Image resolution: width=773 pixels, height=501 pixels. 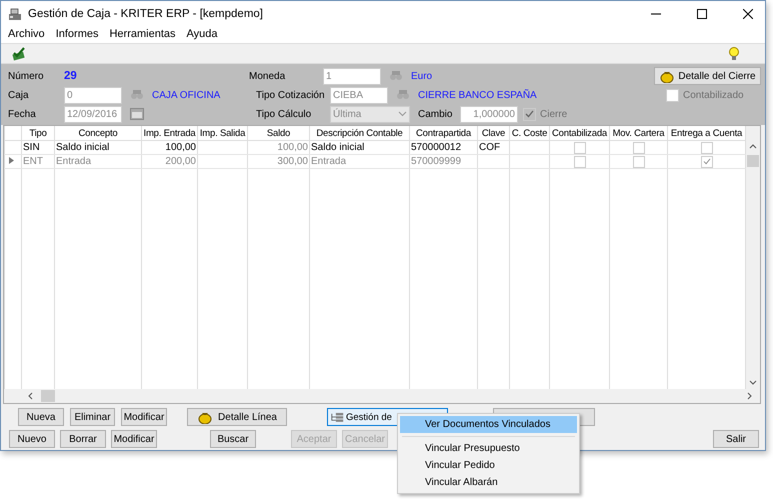 I want to click on input-field: 1, so click(x=352, y=76).